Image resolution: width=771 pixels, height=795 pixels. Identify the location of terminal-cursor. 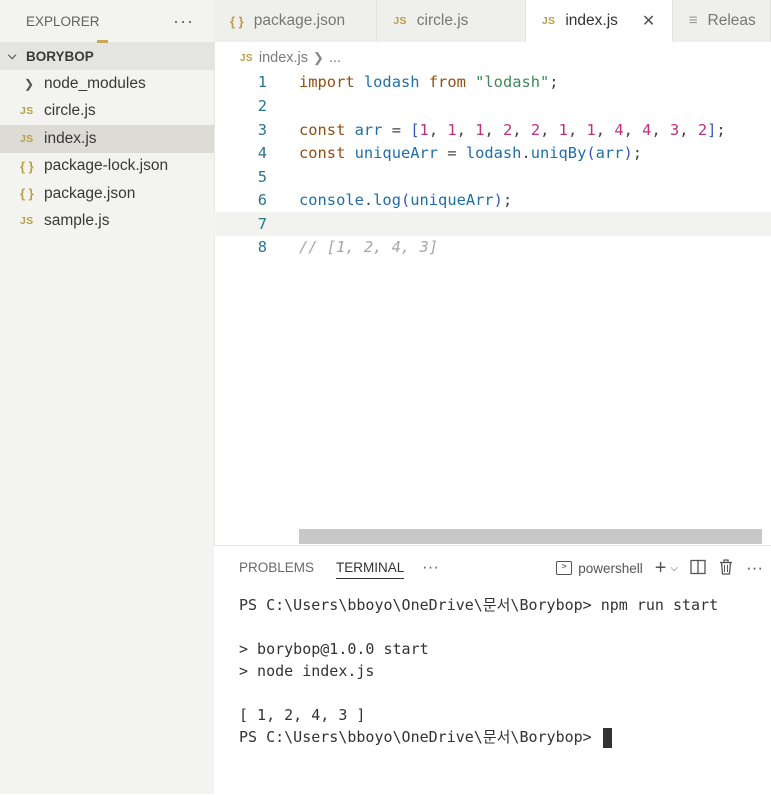
(607, 738).